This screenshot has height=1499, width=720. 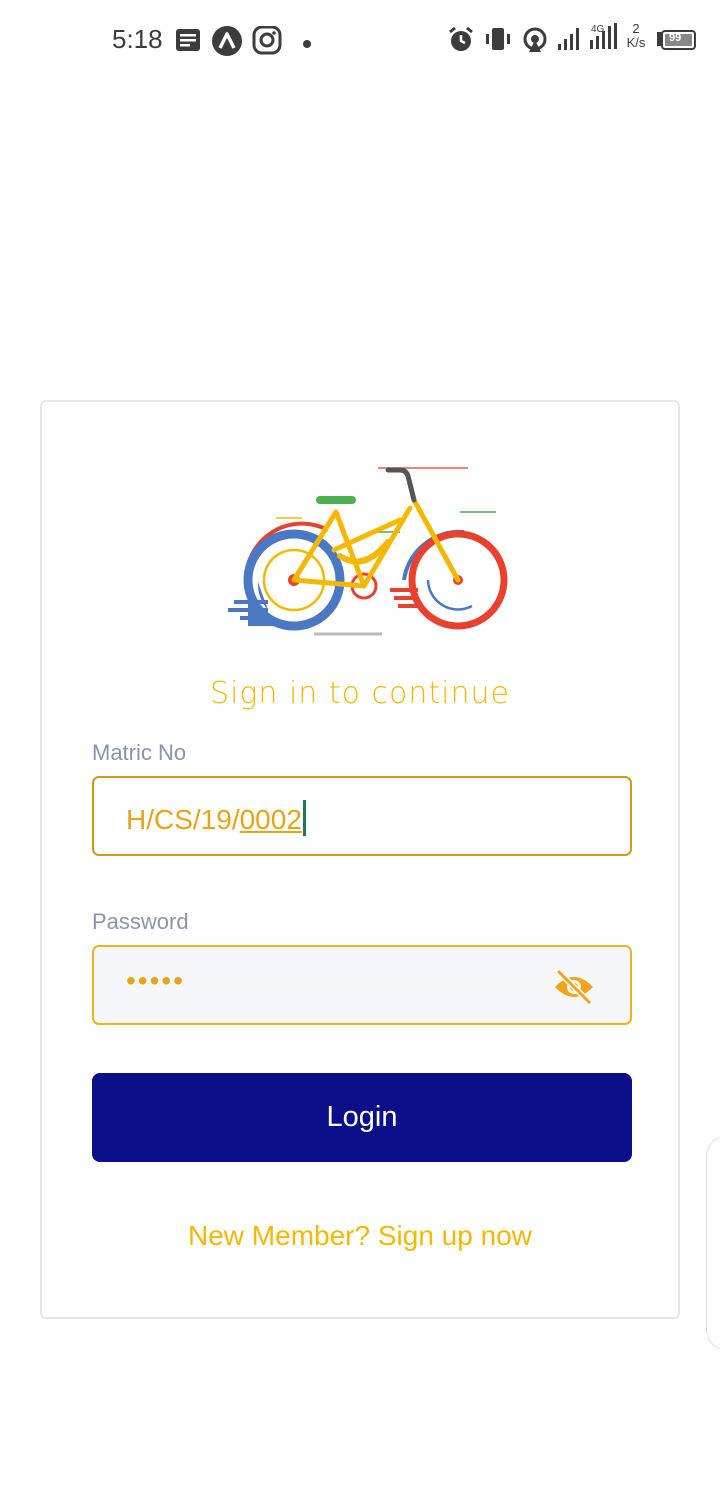 What do you see at coordinates (574, 987) in the screenshot?
I see `eye-off-icon` at bounding box center [574, 987].